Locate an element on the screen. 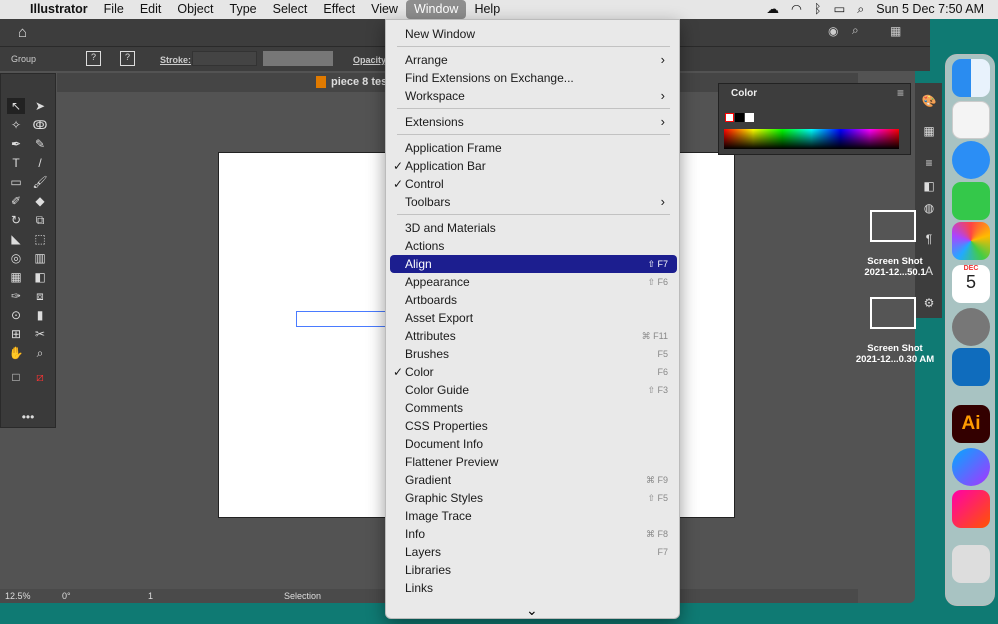 Image resolution: width=998 pixels, height=624 pixels. color-spectrum is located at coordinates (811, 139).